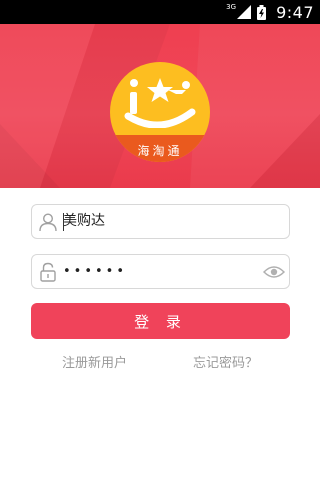 This screenshot has width=320, height=480. I want to click on app-logo: 海淘通, so click(160, 112).